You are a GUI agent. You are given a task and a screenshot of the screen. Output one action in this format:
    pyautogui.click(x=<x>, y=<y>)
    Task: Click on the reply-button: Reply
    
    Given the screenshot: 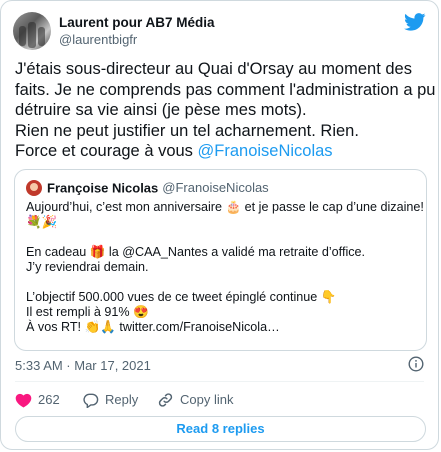 What is the action you would take?
    pyautogui.click(x=110, y=400)
    